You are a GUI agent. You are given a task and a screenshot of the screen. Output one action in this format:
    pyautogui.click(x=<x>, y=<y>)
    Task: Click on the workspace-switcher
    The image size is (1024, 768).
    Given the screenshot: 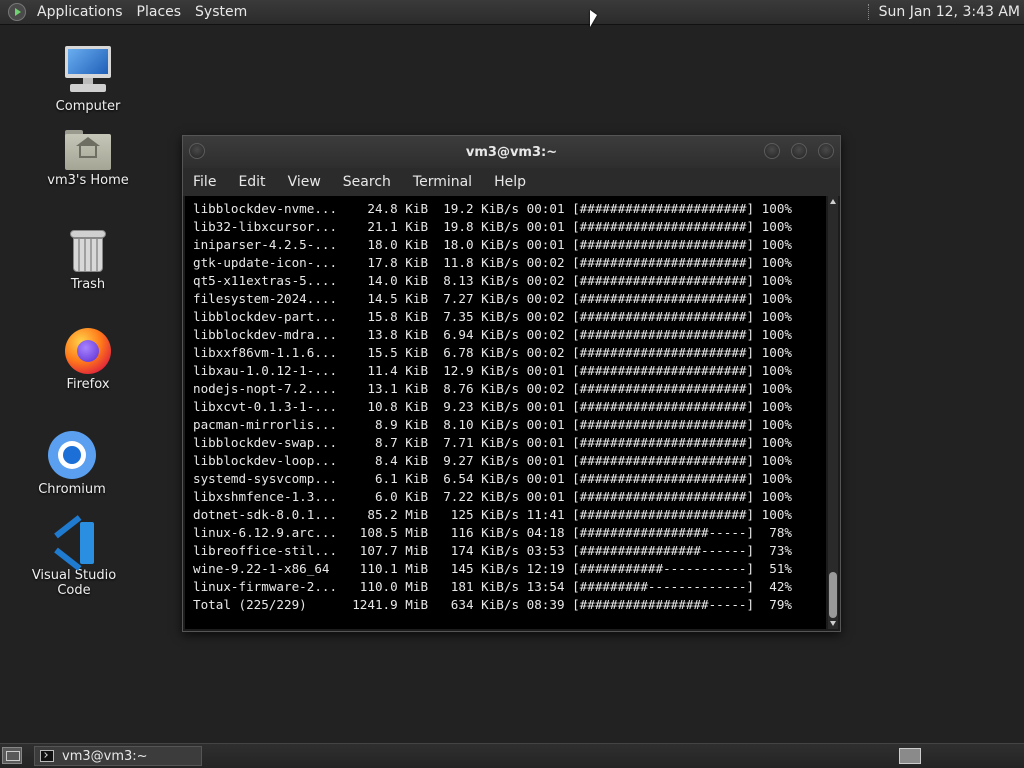 What is the action you would take?
    pyautogui.click(x=910, y=756)
    